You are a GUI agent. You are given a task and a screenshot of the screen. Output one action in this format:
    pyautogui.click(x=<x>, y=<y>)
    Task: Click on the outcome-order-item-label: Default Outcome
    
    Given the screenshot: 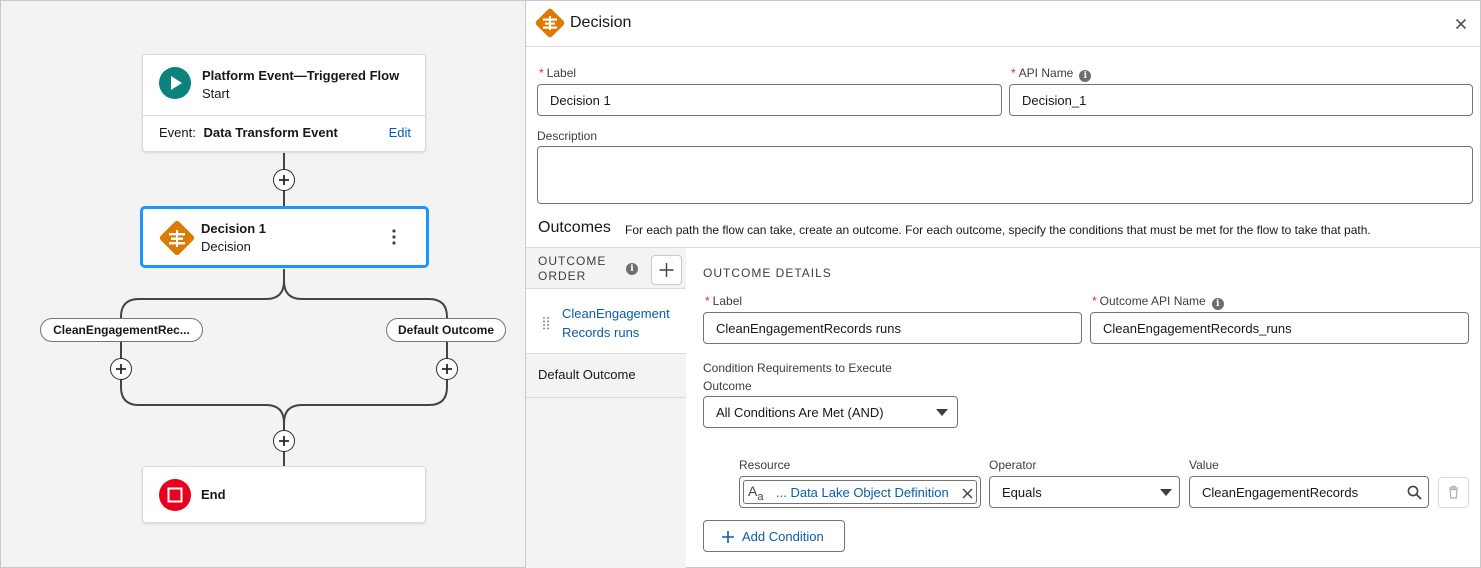 What is the action you would take?
    pyautogui.click(x=587, y=374)
    